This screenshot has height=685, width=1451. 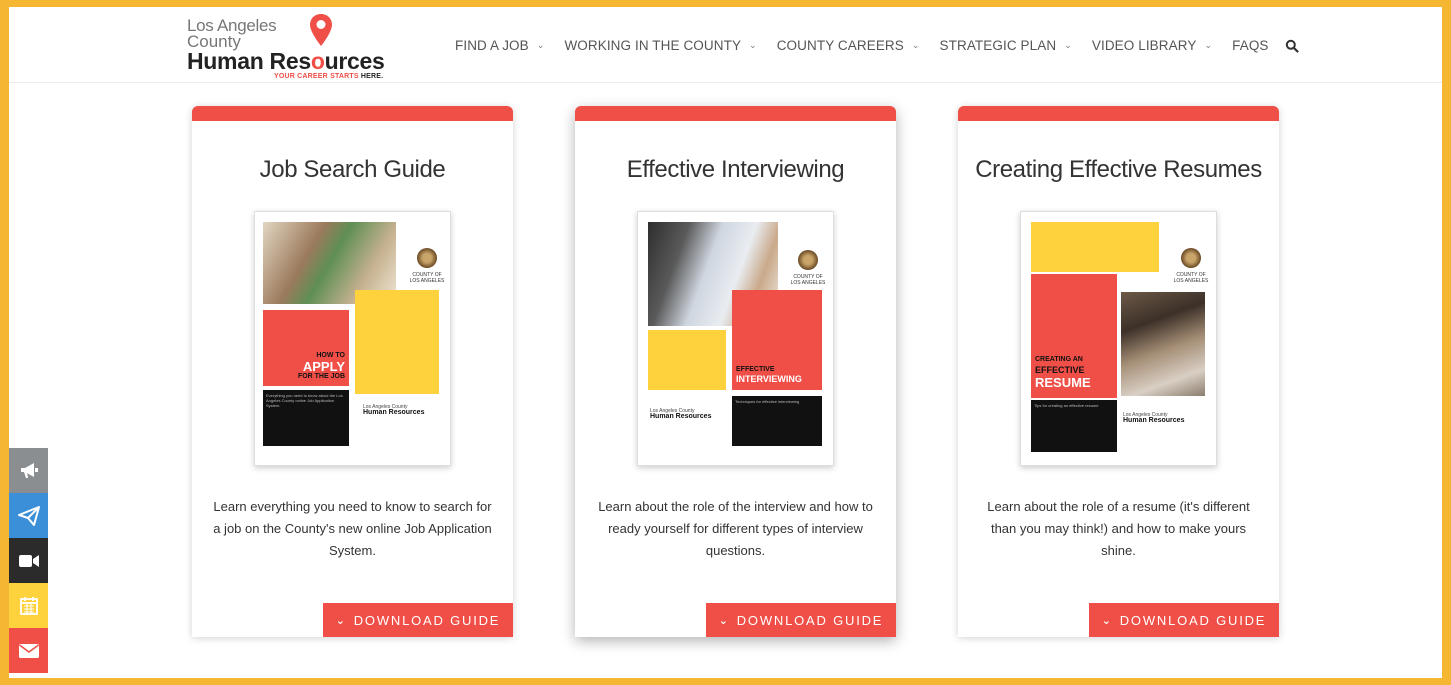 I want to click on envelope-icon, so click(x=28, y=650).